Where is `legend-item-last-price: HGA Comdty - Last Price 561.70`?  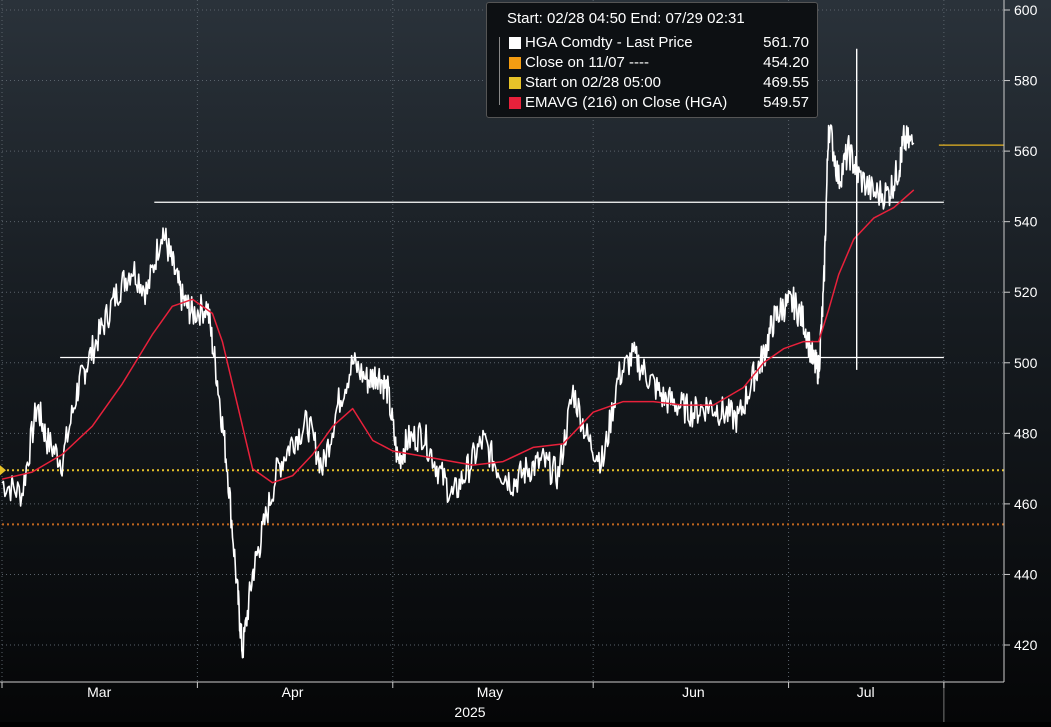 legend-item-last-price: HGA Comdty - Last Price 561.70 is located at coordinates (659, 43).